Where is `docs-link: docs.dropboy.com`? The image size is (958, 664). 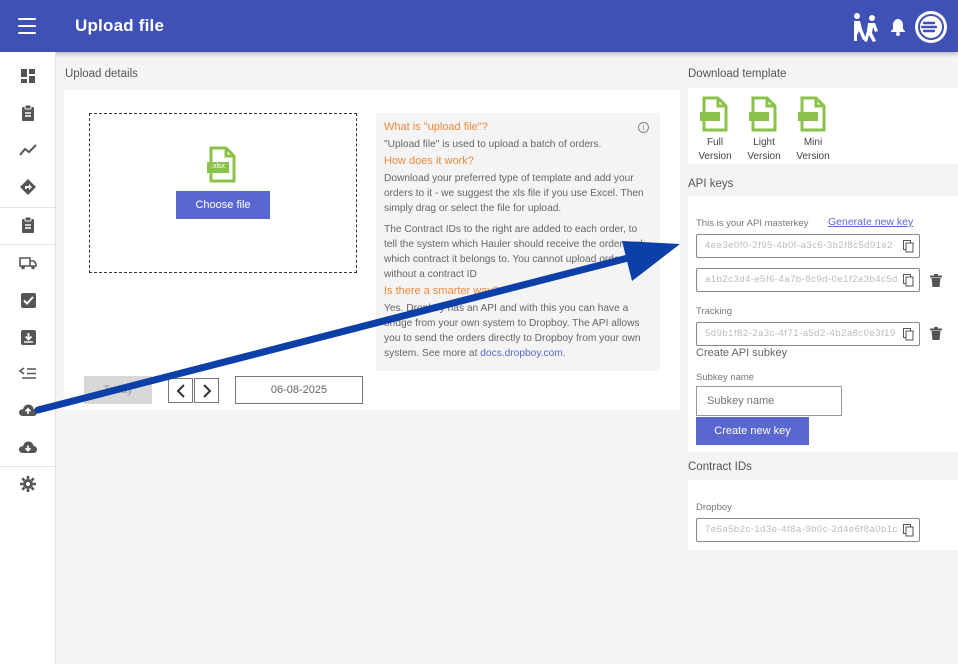
docs-link: docs.dropboy.com is located at coordinates (521, 353).